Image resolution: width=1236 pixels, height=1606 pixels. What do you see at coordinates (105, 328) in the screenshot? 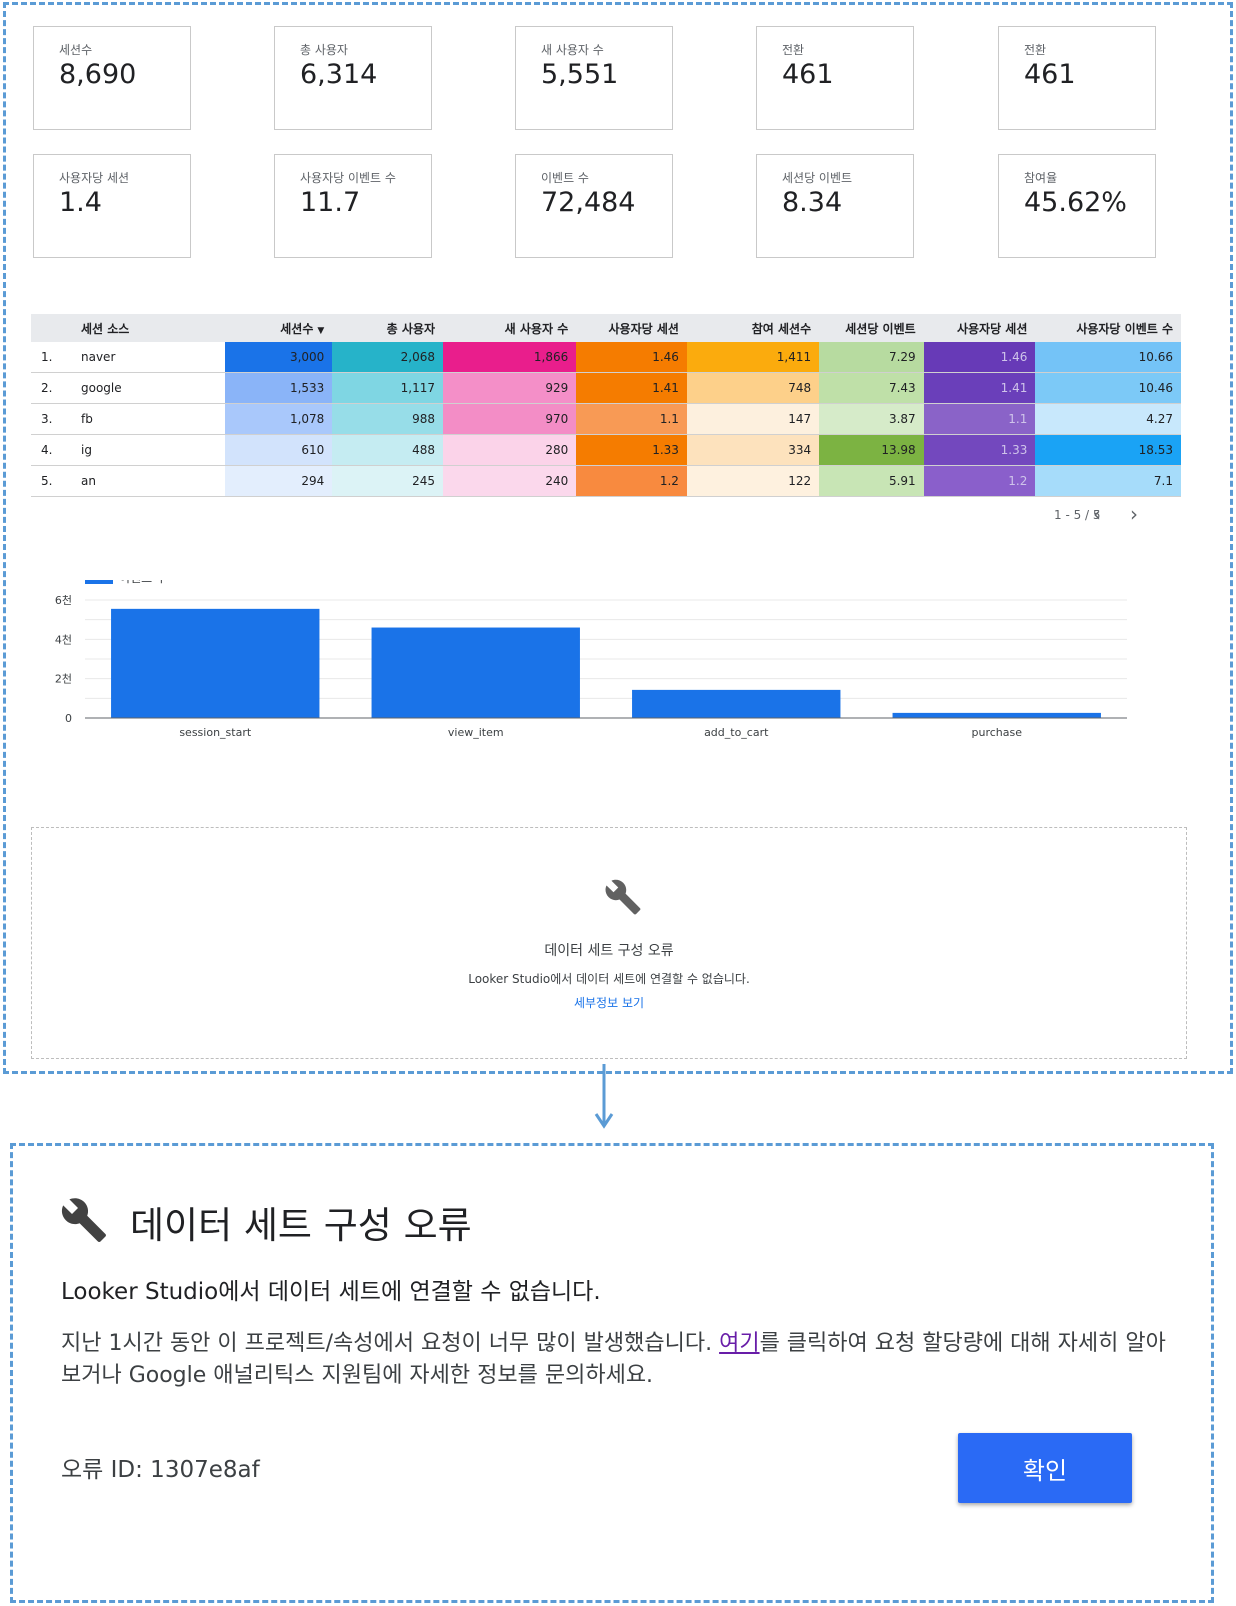
I see `column-header-label: 세션 소스` at bounding box center [105, 328].